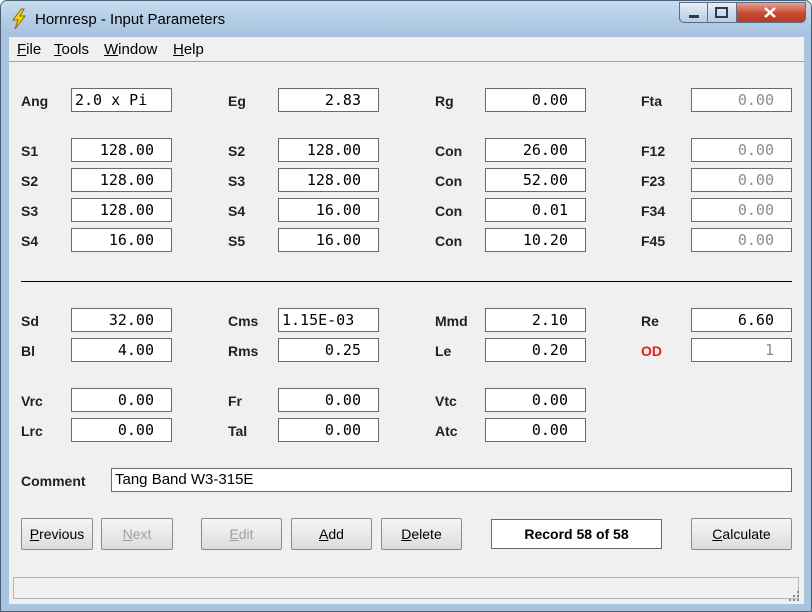 The width and height of the screenshot is (812, 612). I want to click on rg-field: 0.00, so click(535, 100).